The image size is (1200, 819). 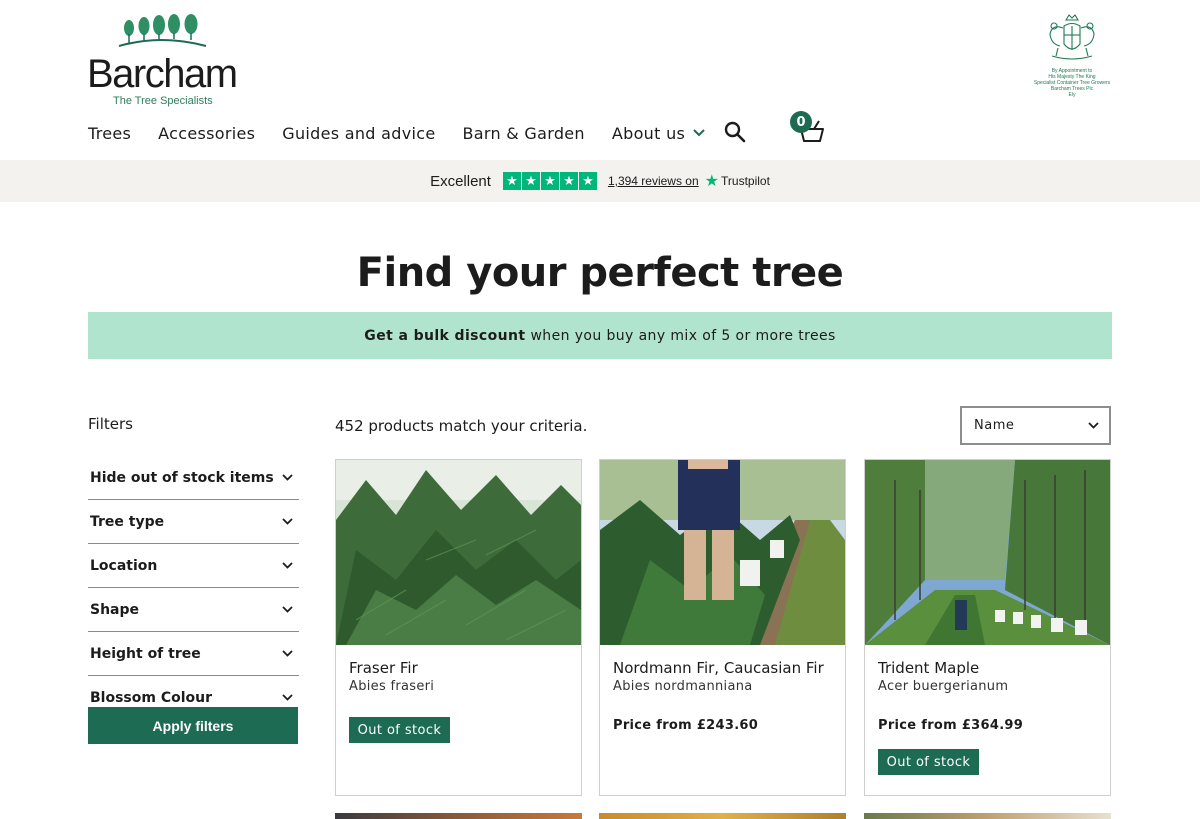 I want to click on brand-tagline: The Tree Specialists, so click(x=163, y=101).